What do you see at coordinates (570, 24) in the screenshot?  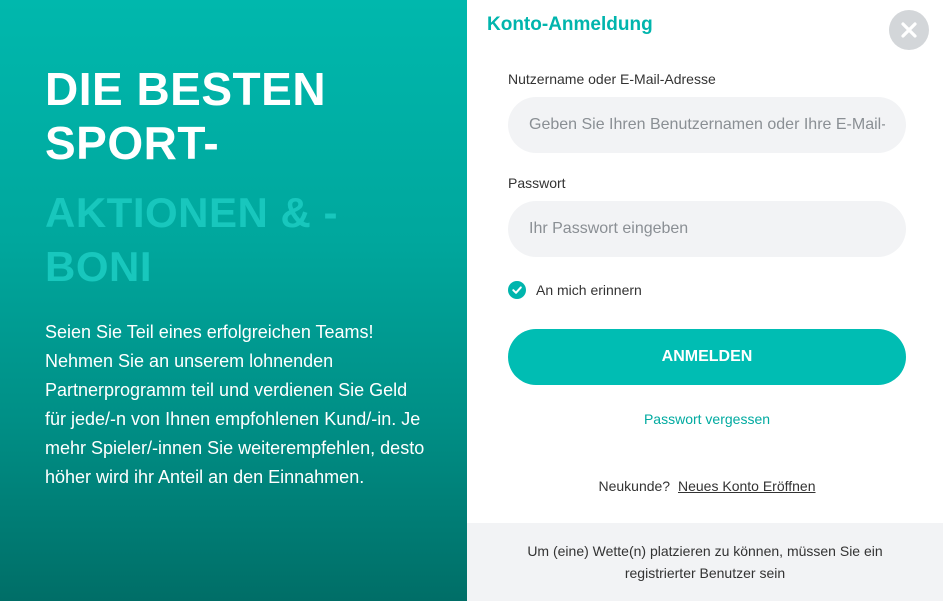 I see `login-title: Konto-Anmeldung` at bounding box center [570, 24].